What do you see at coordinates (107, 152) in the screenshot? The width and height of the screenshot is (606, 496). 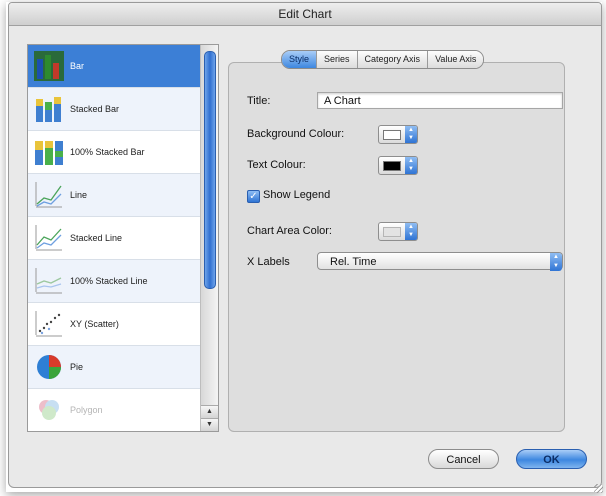 I see `chart-type-label: 100% Stacked Bar` at bounding box center [107, 152].